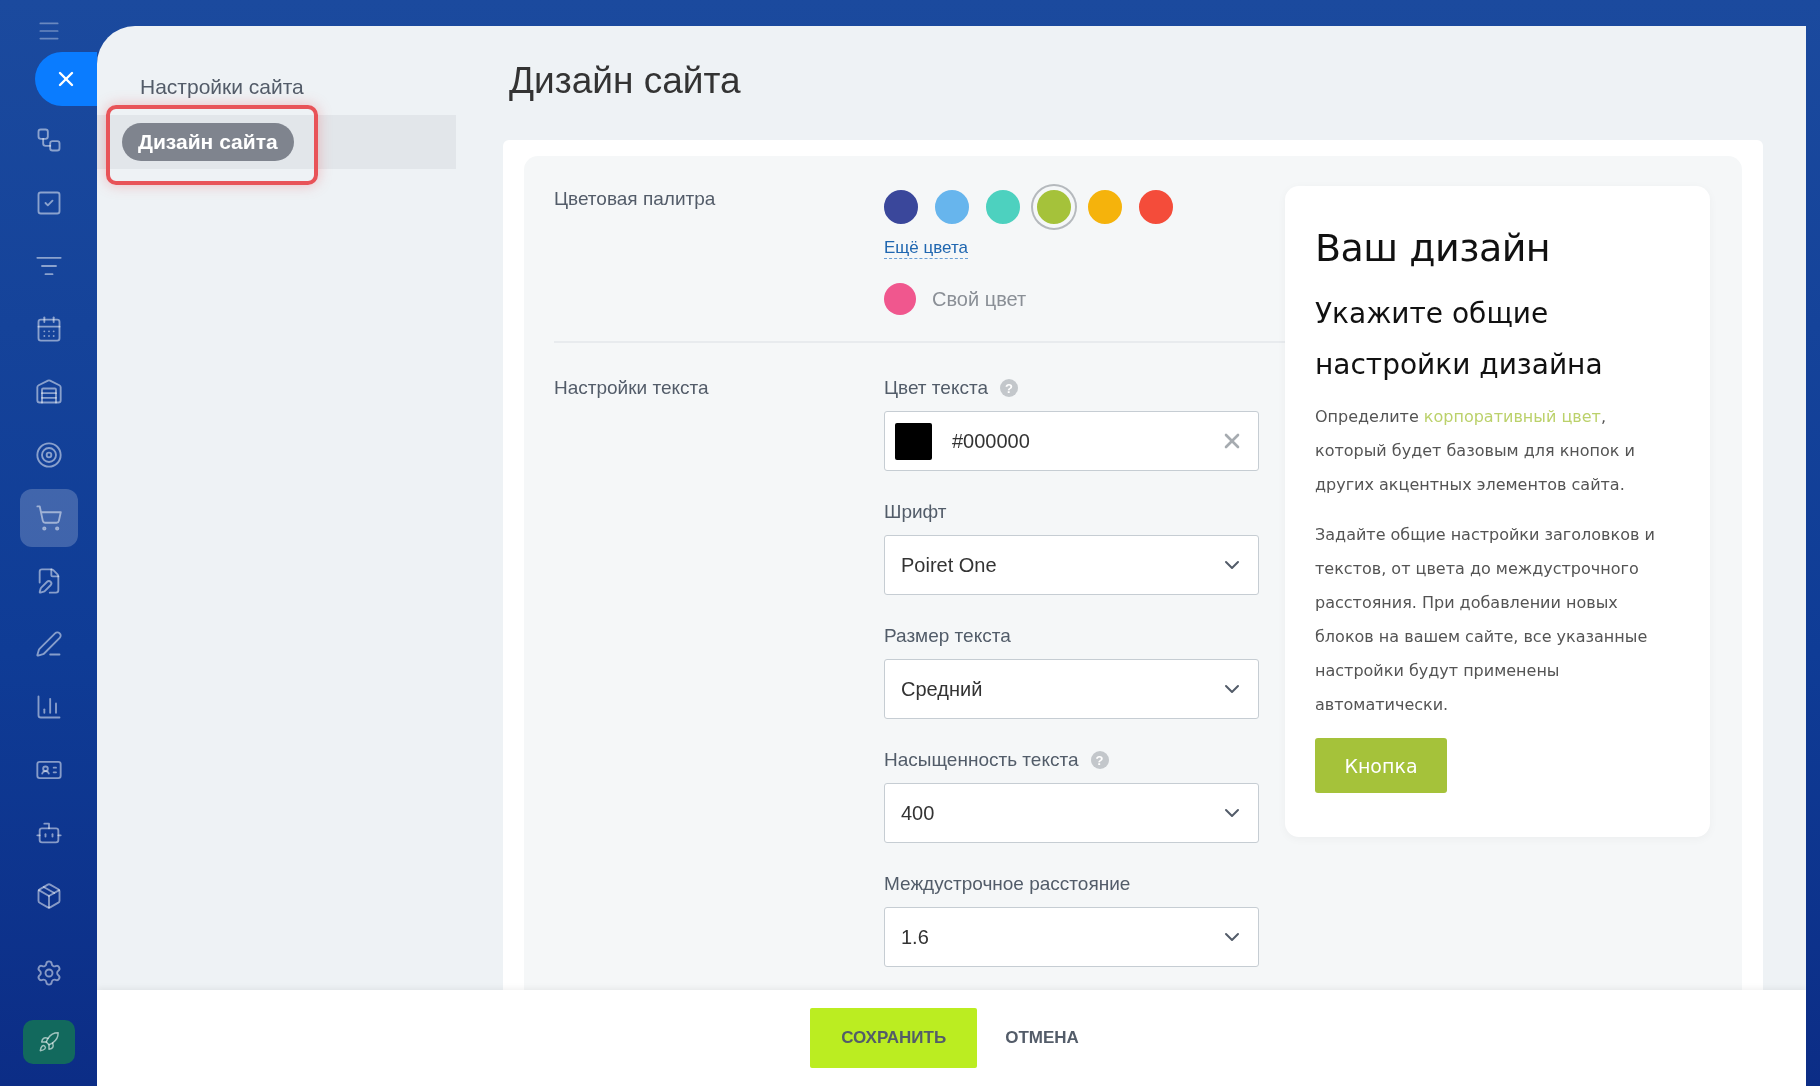 Image resolution: width=1820 pixels, height=1086 pixels. Describe the element at coordinates (1475, 451) in the screenshot. I see `preview-paragraph: Определите корпоративный цвет, который будет базовым для кнопок и других акцентных элементов сайта.` at that location.